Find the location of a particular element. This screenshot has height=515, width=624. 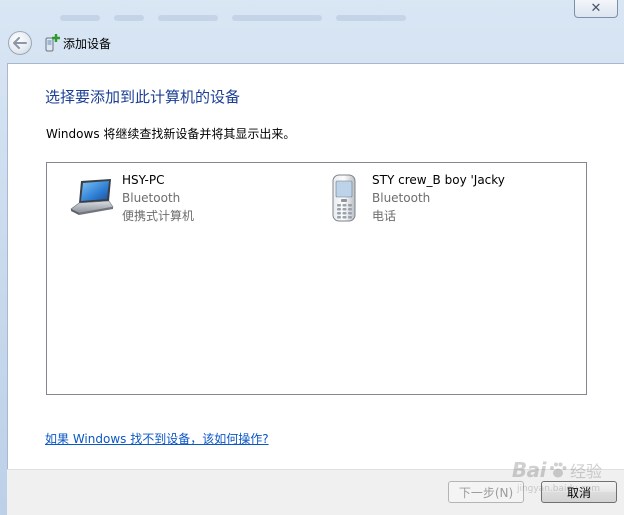

watermark-brand: Bai is located at coordinates (529, 470).